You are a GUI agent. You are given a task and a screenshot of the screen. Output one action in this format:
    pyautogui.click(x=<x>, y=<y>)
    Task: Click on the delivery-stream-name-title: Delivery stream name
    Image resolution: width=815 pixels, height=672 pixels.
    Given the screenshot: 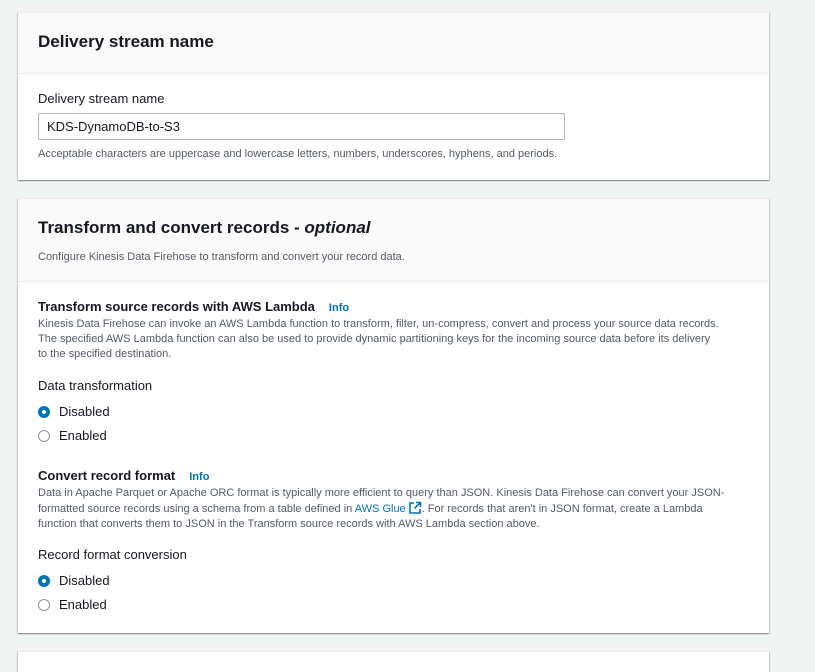 What is the action you would take?
    pyautogui.click(x=126, y=41)
    